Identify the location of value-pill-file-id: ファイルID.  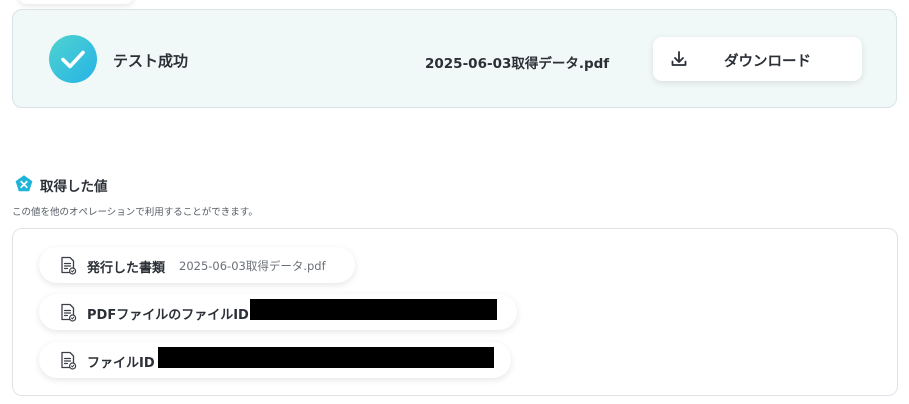
(275, 360).